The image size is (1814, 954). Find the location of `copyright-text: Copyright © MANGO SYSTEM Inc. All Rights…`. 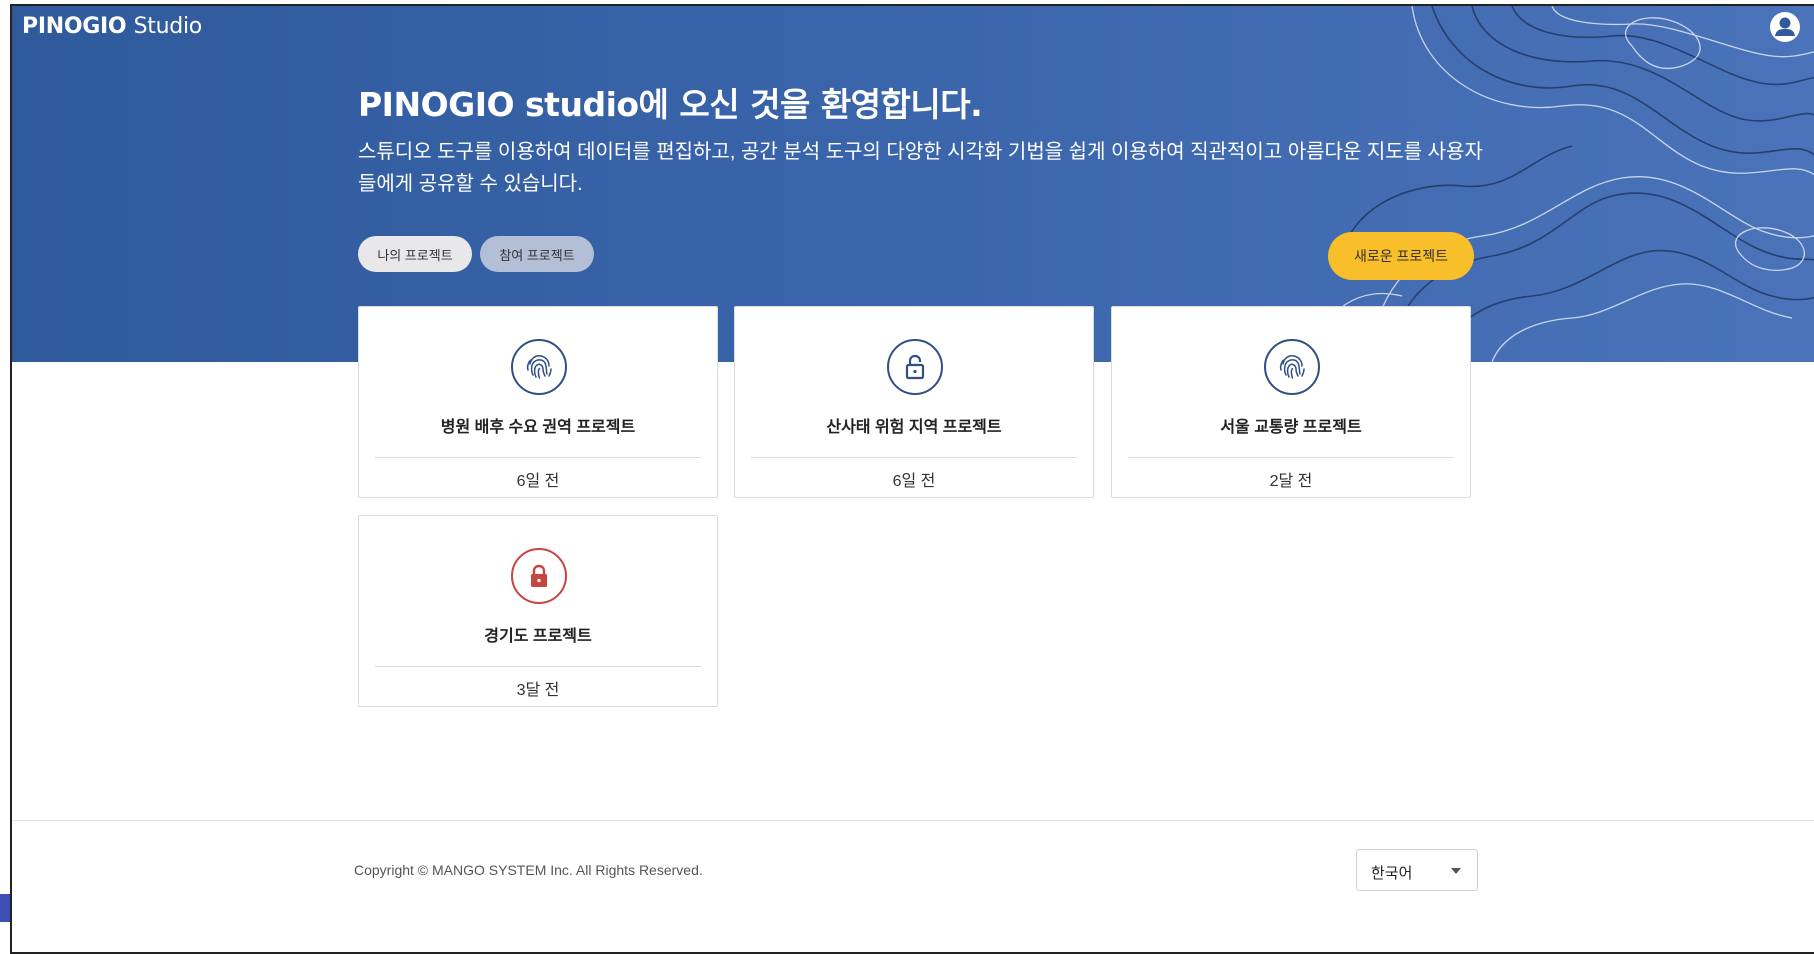

copyright-text: Copyright © MANGO SYSTEM Inc. All Rights… is located at coordinates (528, 870).